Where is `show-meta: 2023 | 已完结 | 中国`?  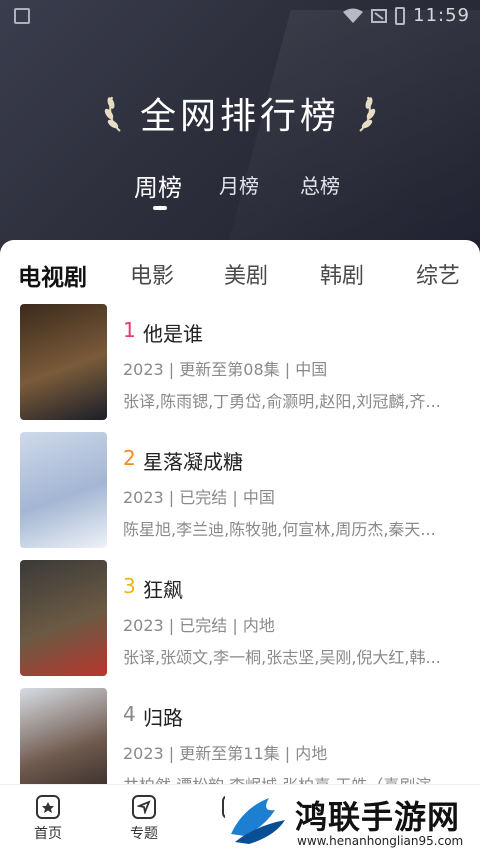 show-meta: 2023 | 已完结 | 中国 is located at coordinates (199, 497).